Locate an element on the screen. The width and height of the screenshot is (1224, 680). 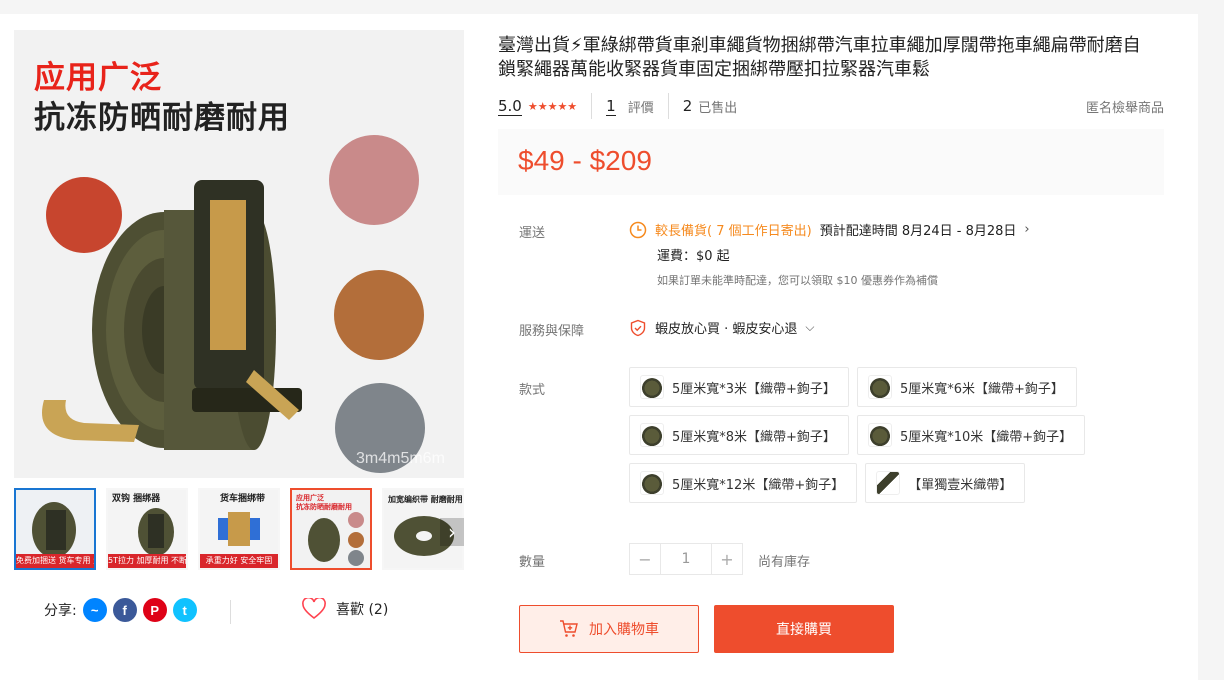
price-section: $49 - $209 is located at coordinates (831, 162).